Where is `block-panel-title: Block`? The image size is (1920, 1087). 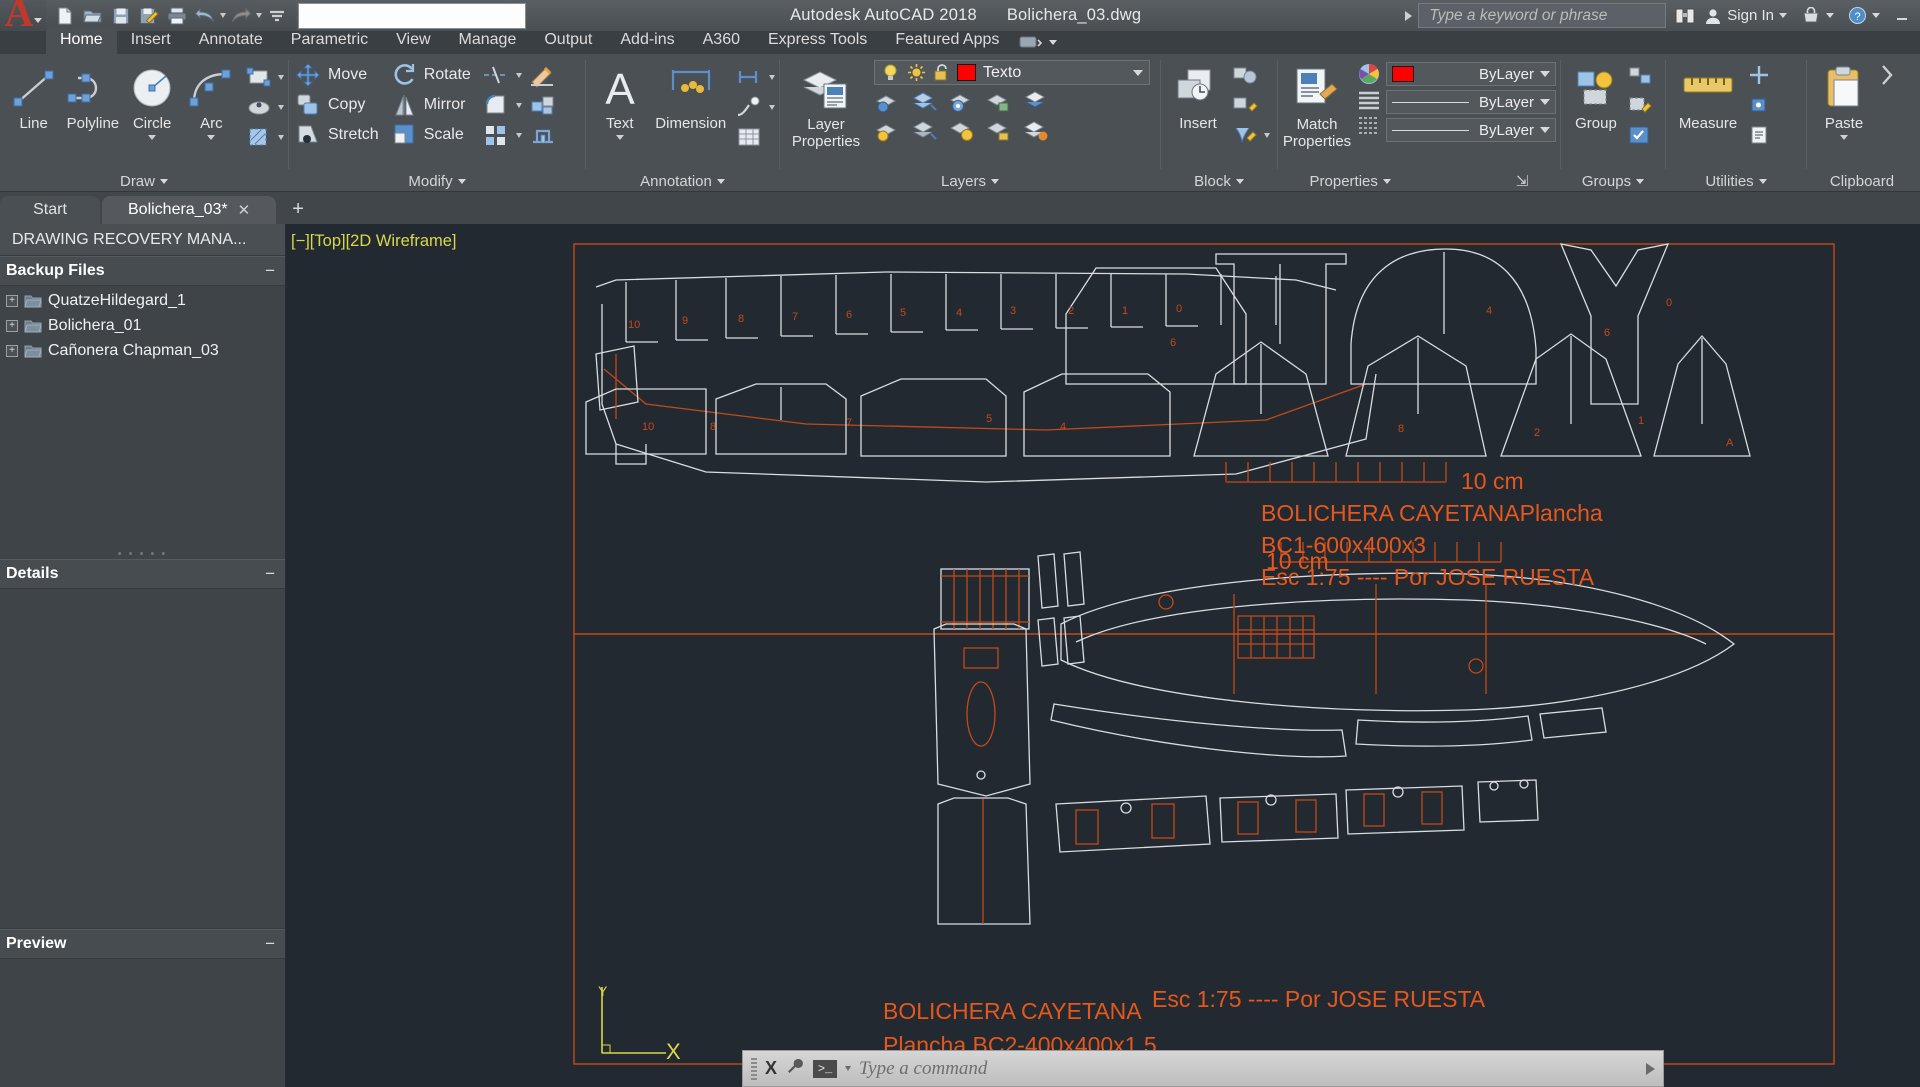
block-panel-title: Block is located at coordinates (1219, 181).